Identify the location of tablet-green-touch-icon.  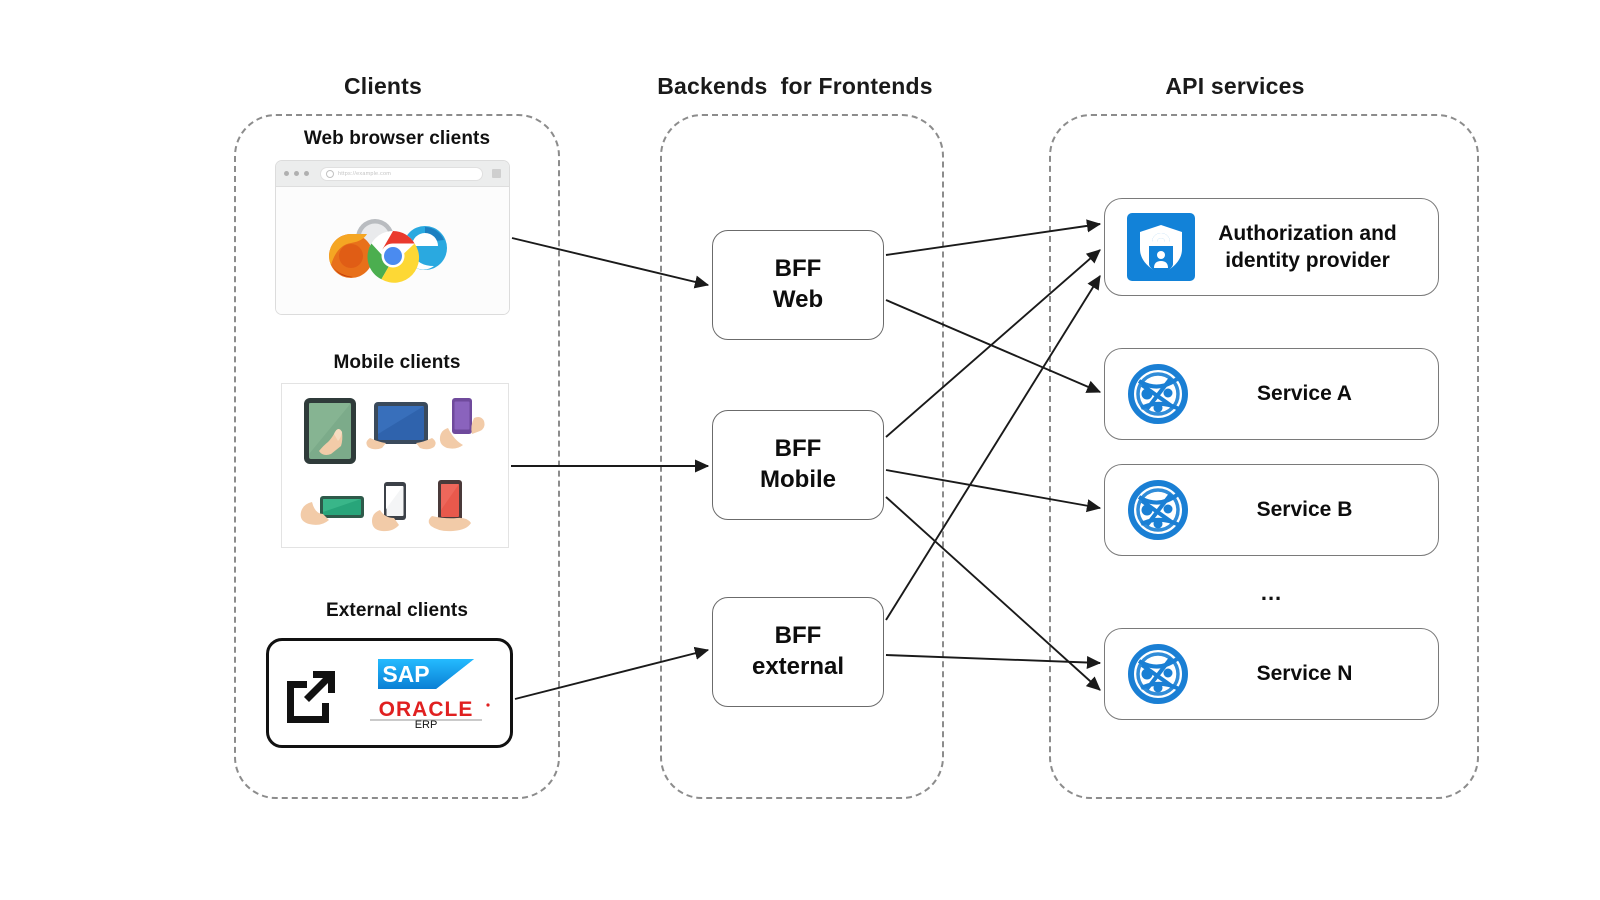
(330, 431).